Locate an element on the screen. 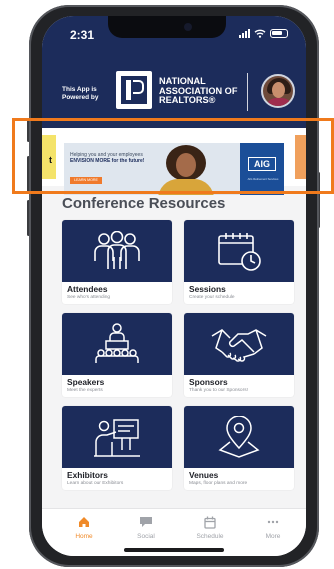 The image size is (334, 569). tile-subtitle: See who's attending is located at coordinates (89, 297).